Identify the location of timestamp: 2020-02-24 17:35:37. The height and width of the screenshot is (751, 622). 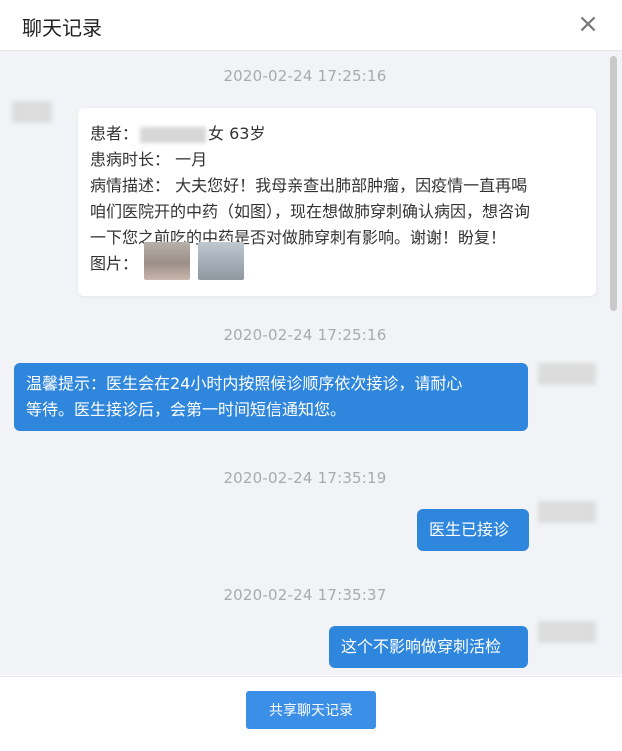
(305, 595).